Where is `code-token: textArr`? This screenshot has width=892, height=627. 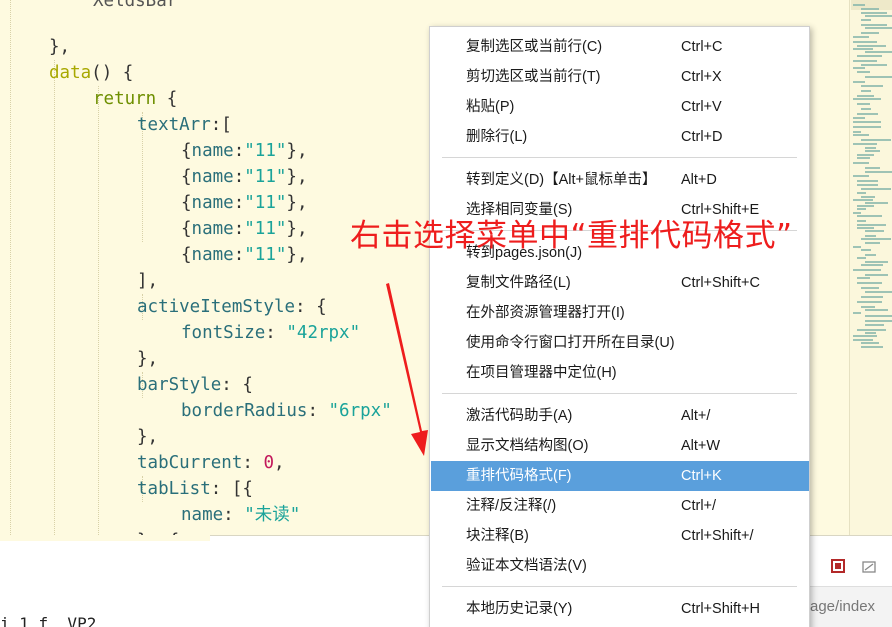 code-token: textArr is located at coordinates (174, 125).